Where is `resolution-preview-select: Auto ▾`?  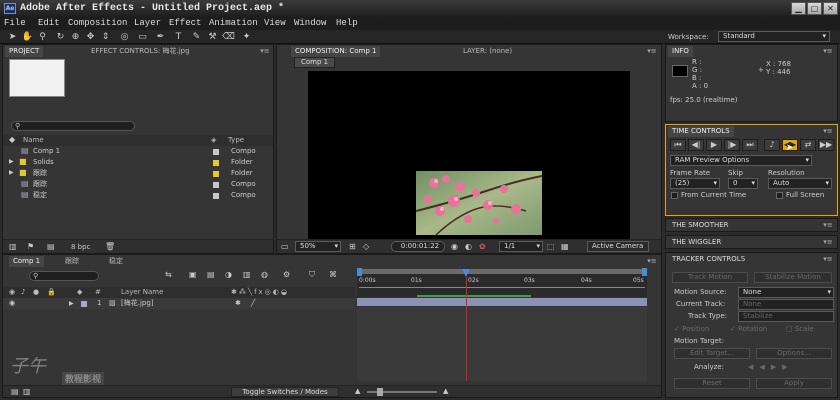
resolution-preview-select: Auto ▾ is located at coordinates (800, 183).